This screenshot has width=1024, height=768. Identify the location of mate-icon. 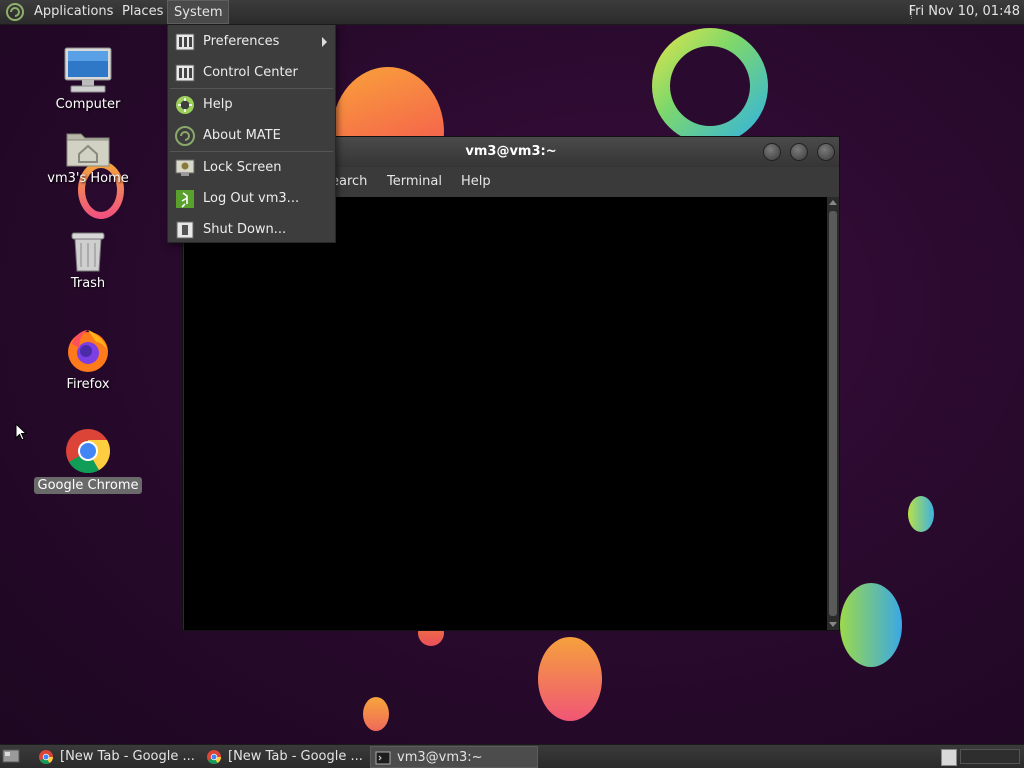
(185, 136).